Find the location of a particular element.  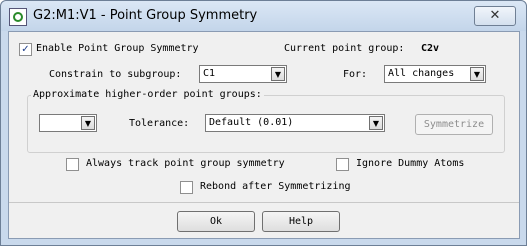

for-value: All changes is located at coordinates (421, 73).